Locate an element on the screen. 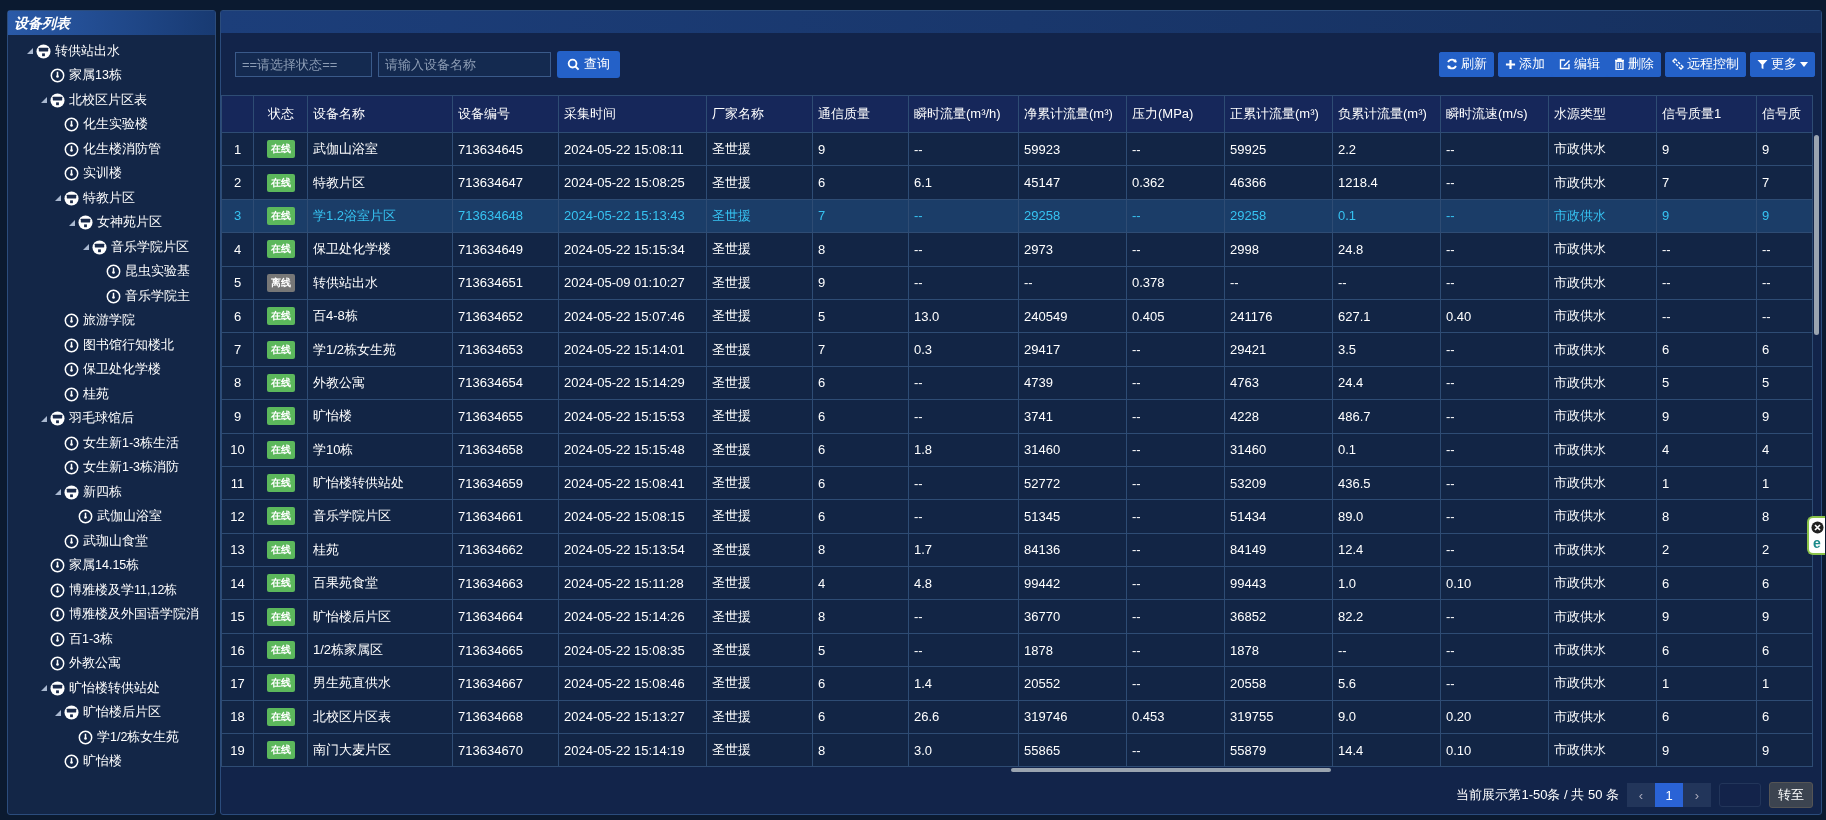 The width and height of the screenshot is (1826, 820). tree-item: 家属13栋 is located at coordinates (95, 76).